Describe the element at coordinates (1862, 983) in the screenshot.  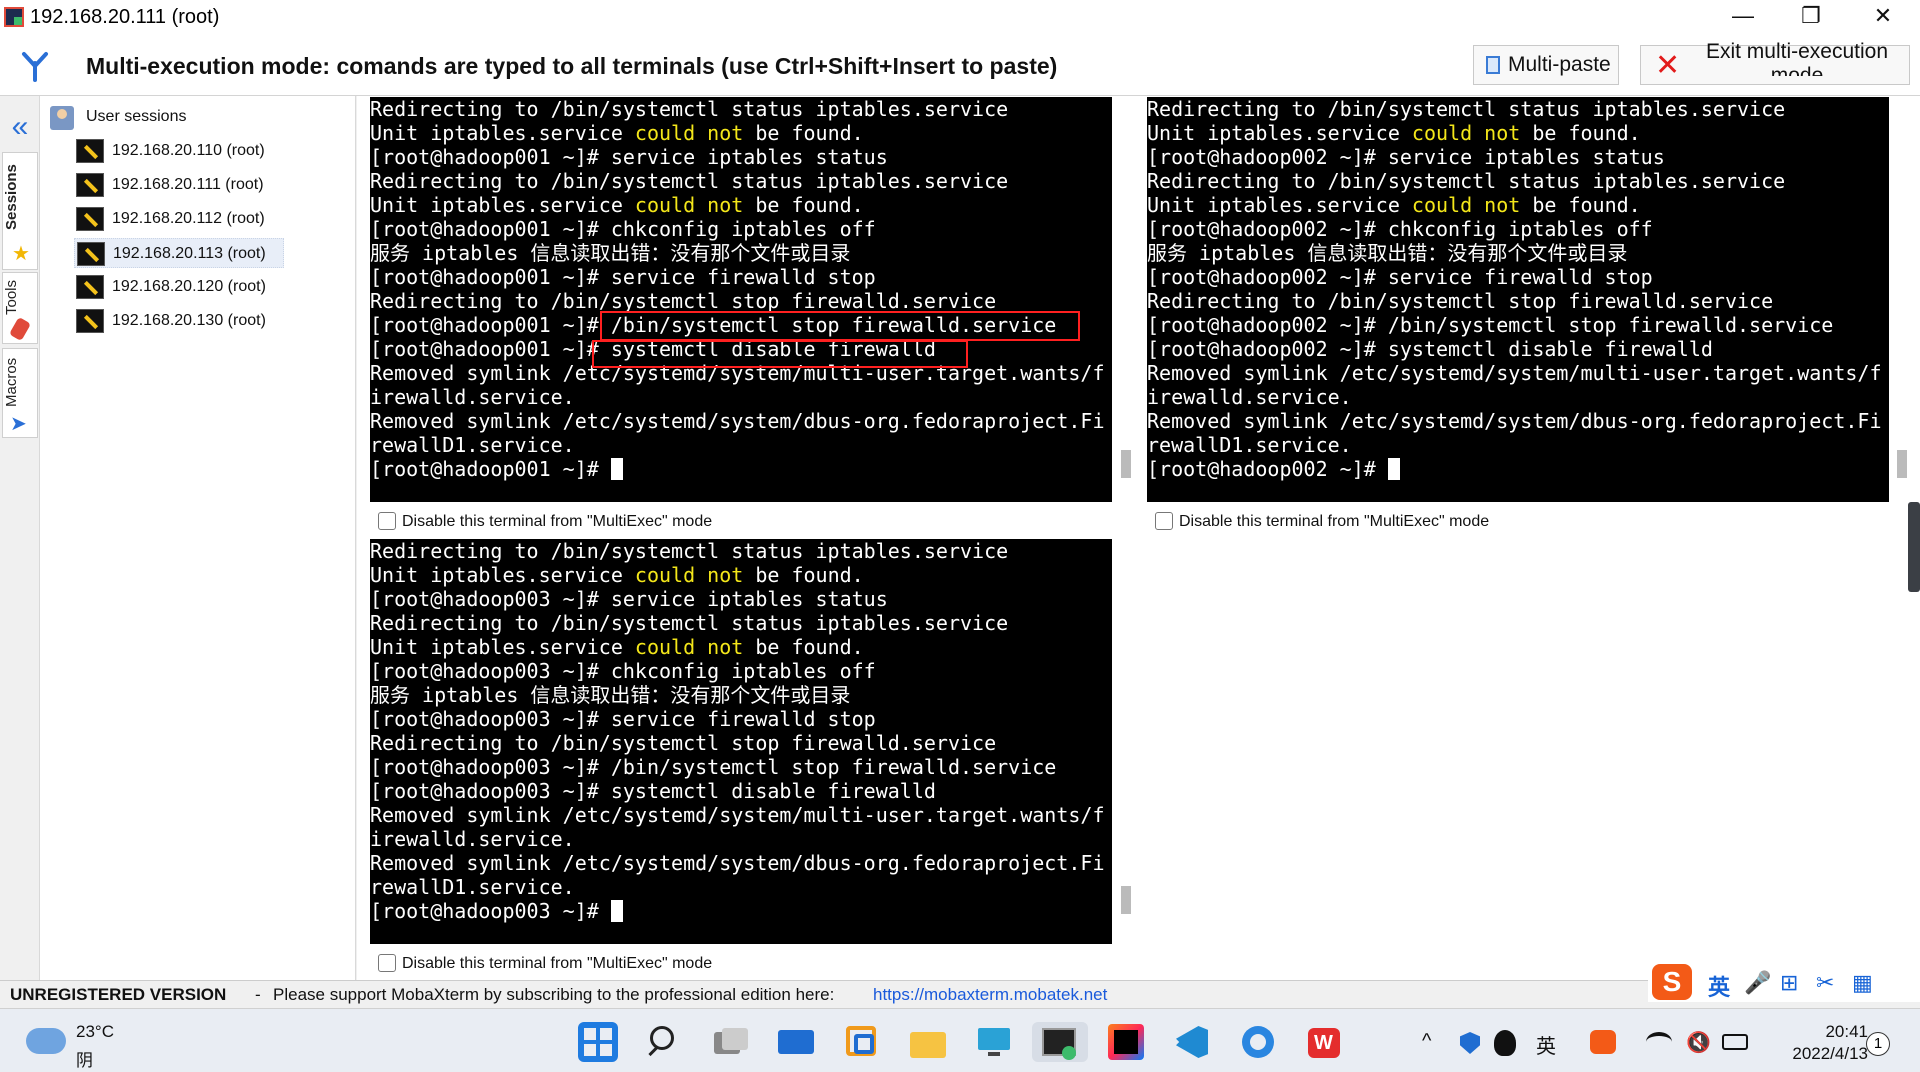
I see `ime-apps-icon: ▦` at that location.